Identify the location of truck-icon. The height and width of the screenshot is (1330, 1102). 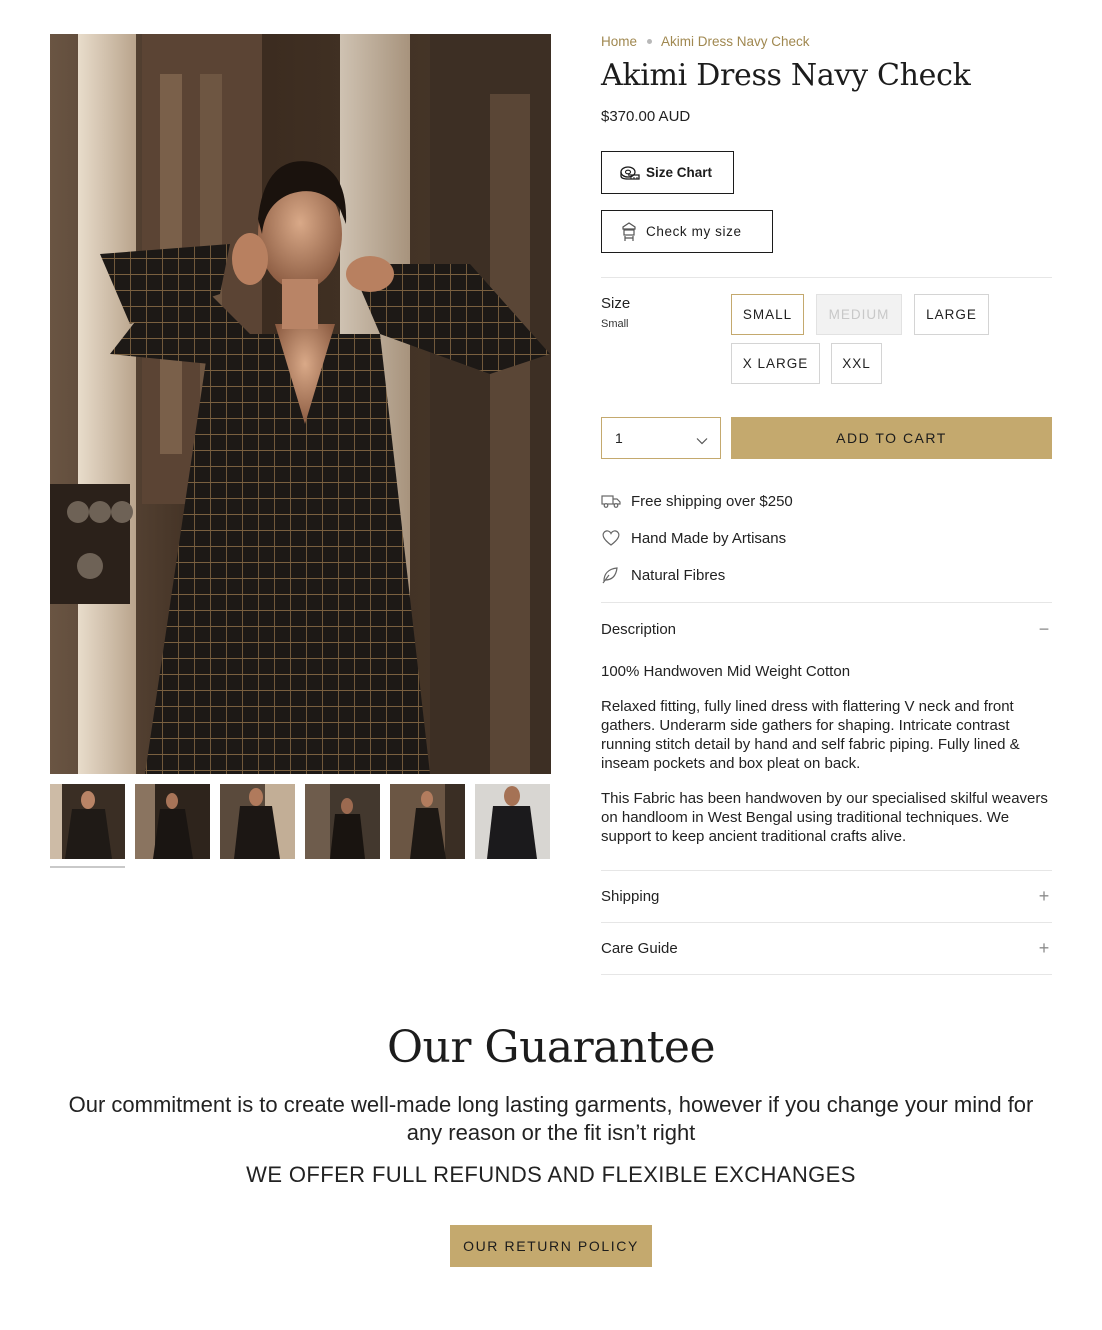
(611, 501).